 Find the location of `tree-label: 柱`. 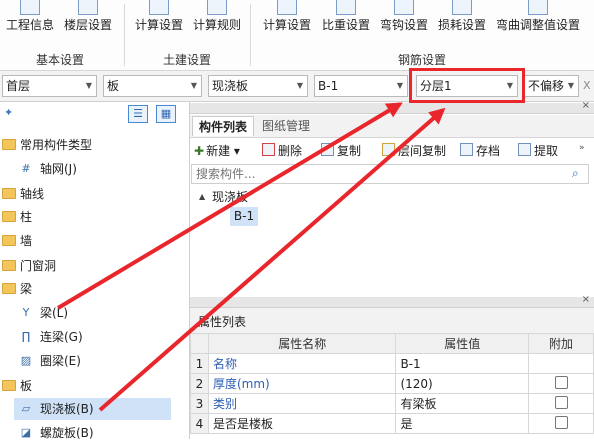

tree-label: 柱 is located at coordinates (26, 217).